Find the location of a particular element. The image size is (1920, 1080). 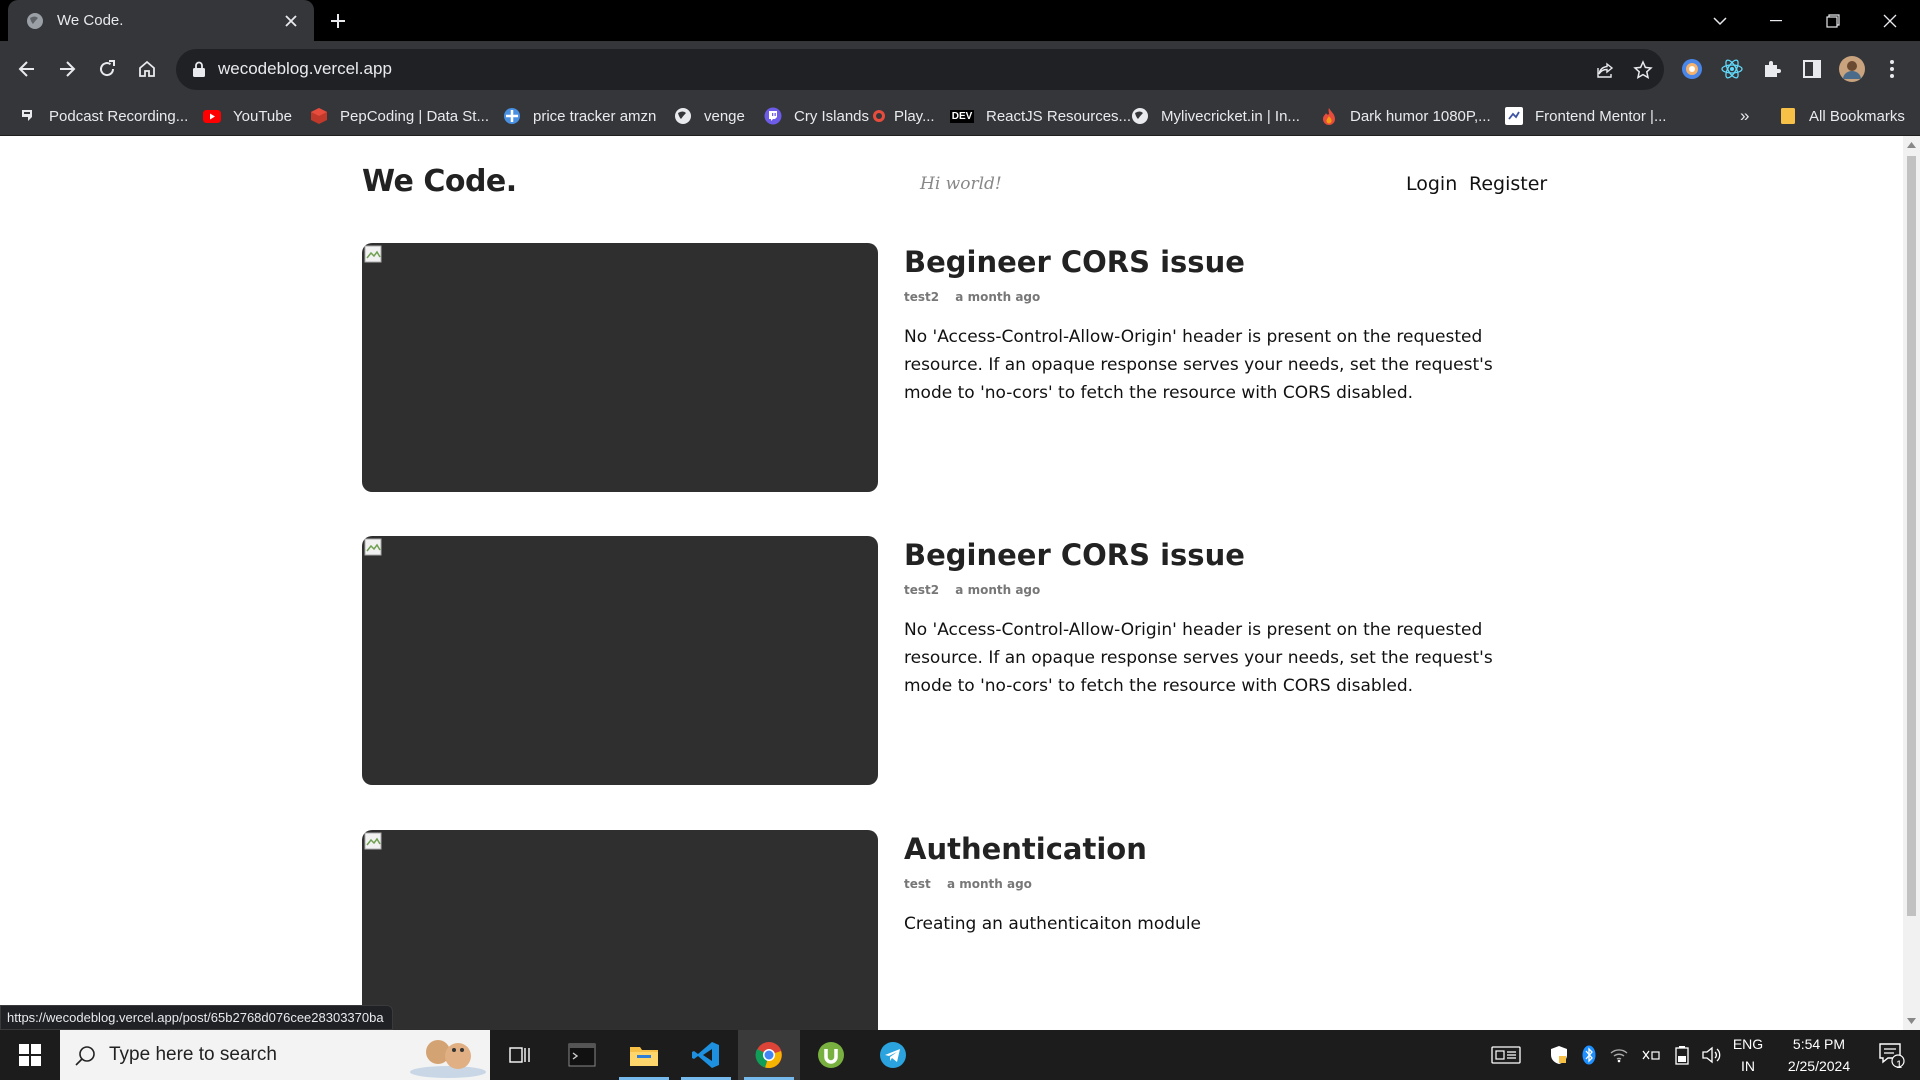

folder-icon is located at coordinates (1788, 116).